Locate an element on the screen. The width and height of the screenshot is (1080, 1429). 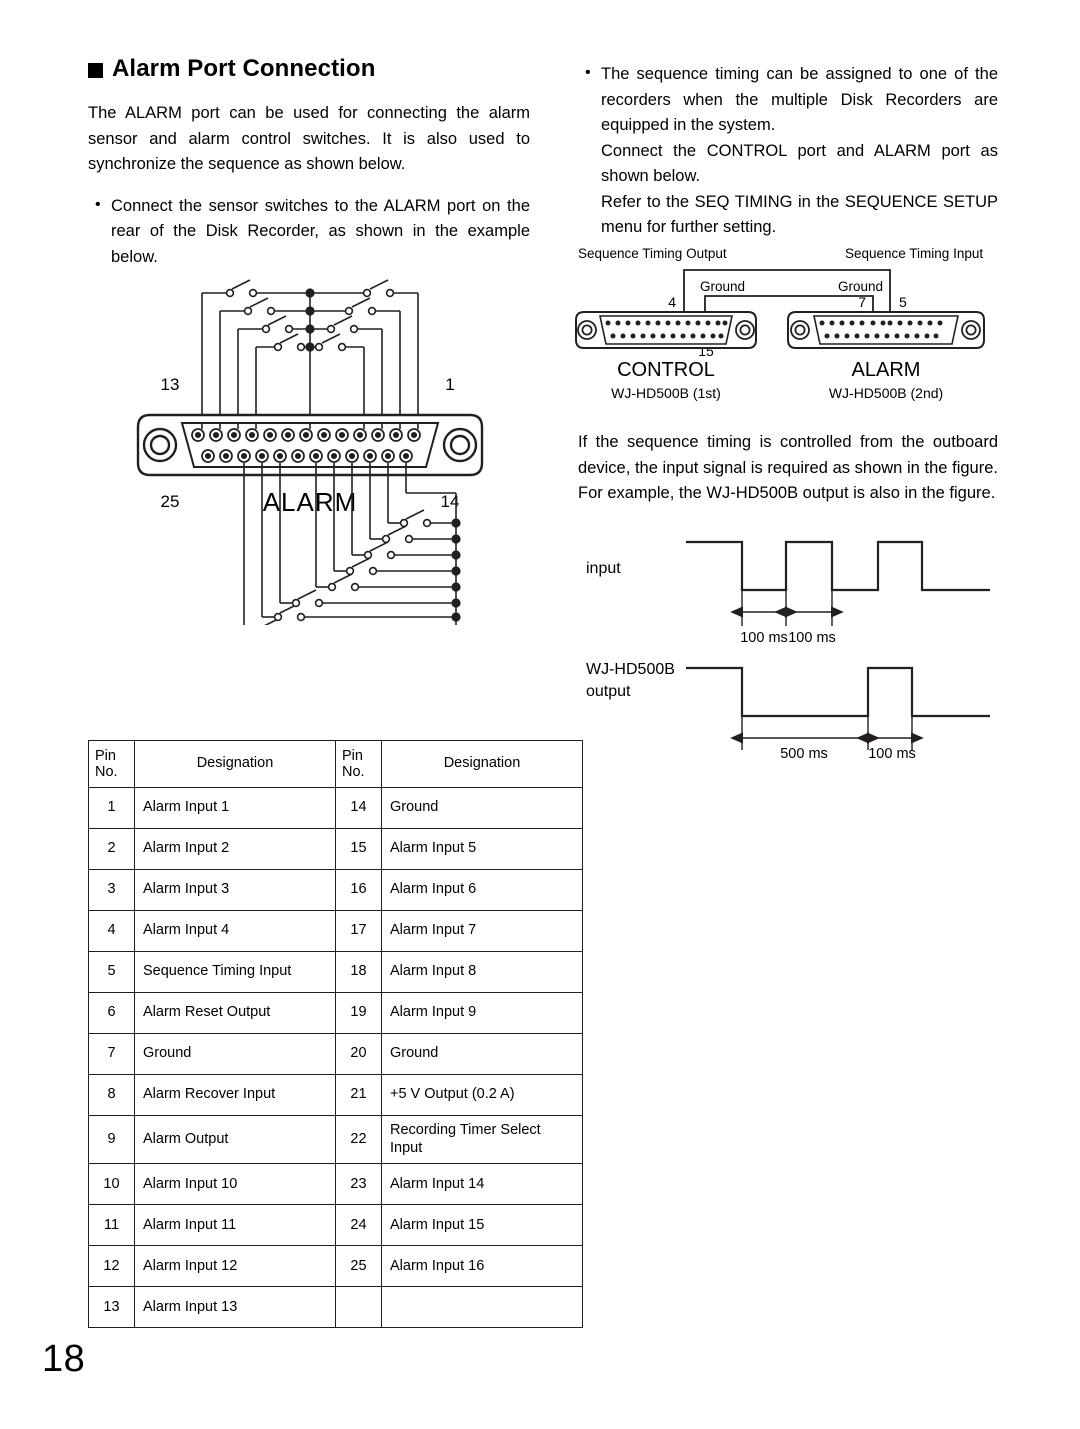
cell-des-right: Alarm Input 8 is located at coordinates (482, 972).